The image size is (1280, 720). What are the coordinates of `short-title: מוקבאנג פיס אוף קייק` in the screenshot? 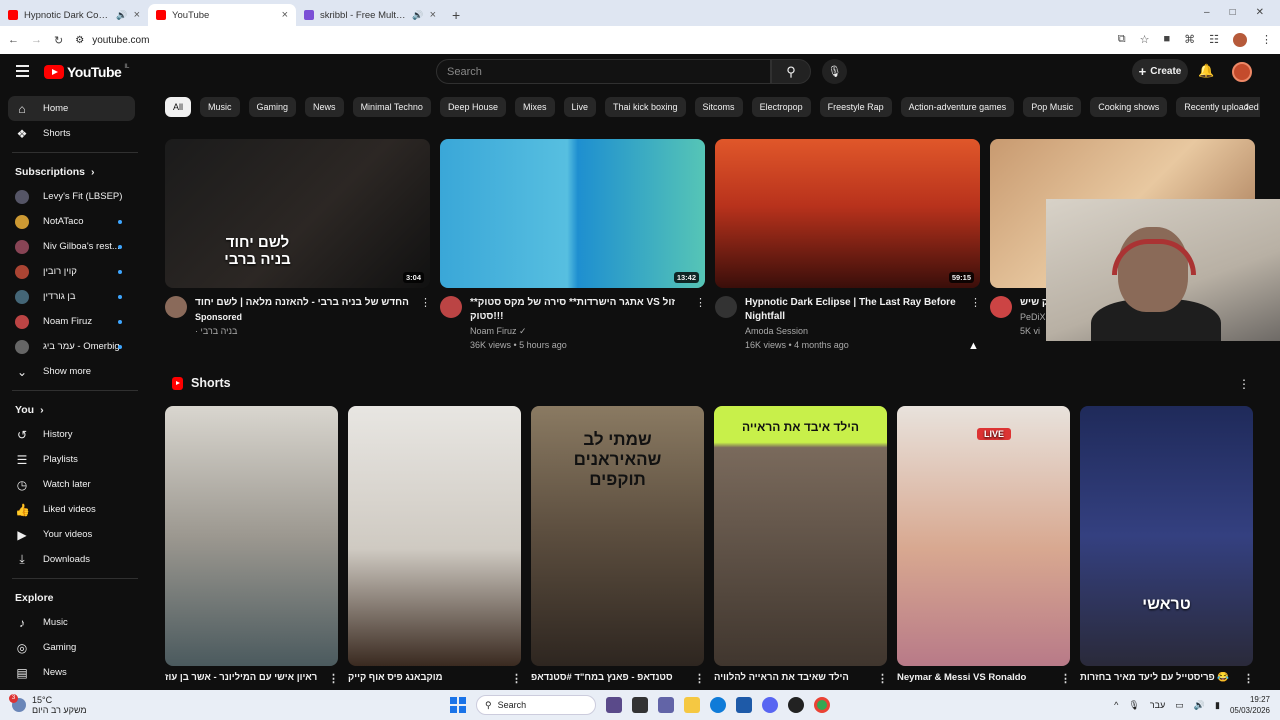 It's located at (395, 678).